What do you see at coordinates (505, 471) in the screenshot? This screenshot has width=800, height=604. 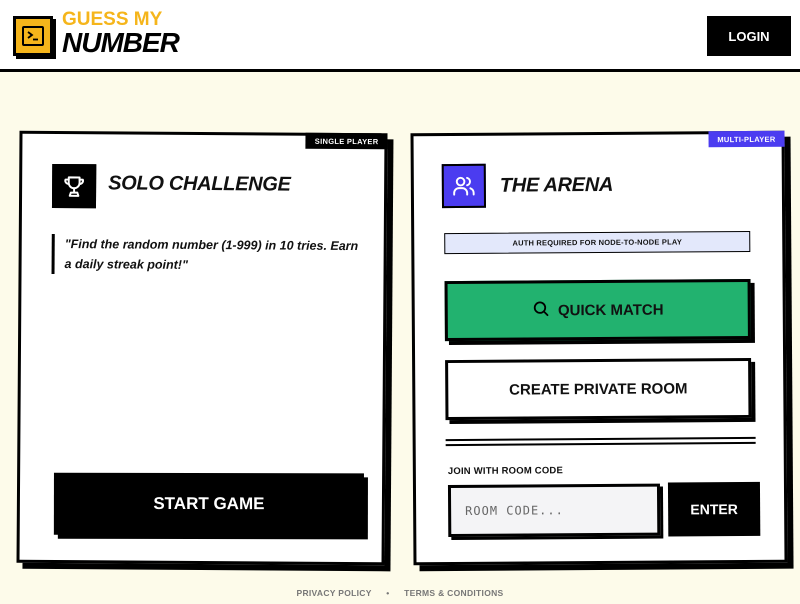 I see `join-room-label: JOIN WITH ROOM CODE` at bounding box center [505, 471].